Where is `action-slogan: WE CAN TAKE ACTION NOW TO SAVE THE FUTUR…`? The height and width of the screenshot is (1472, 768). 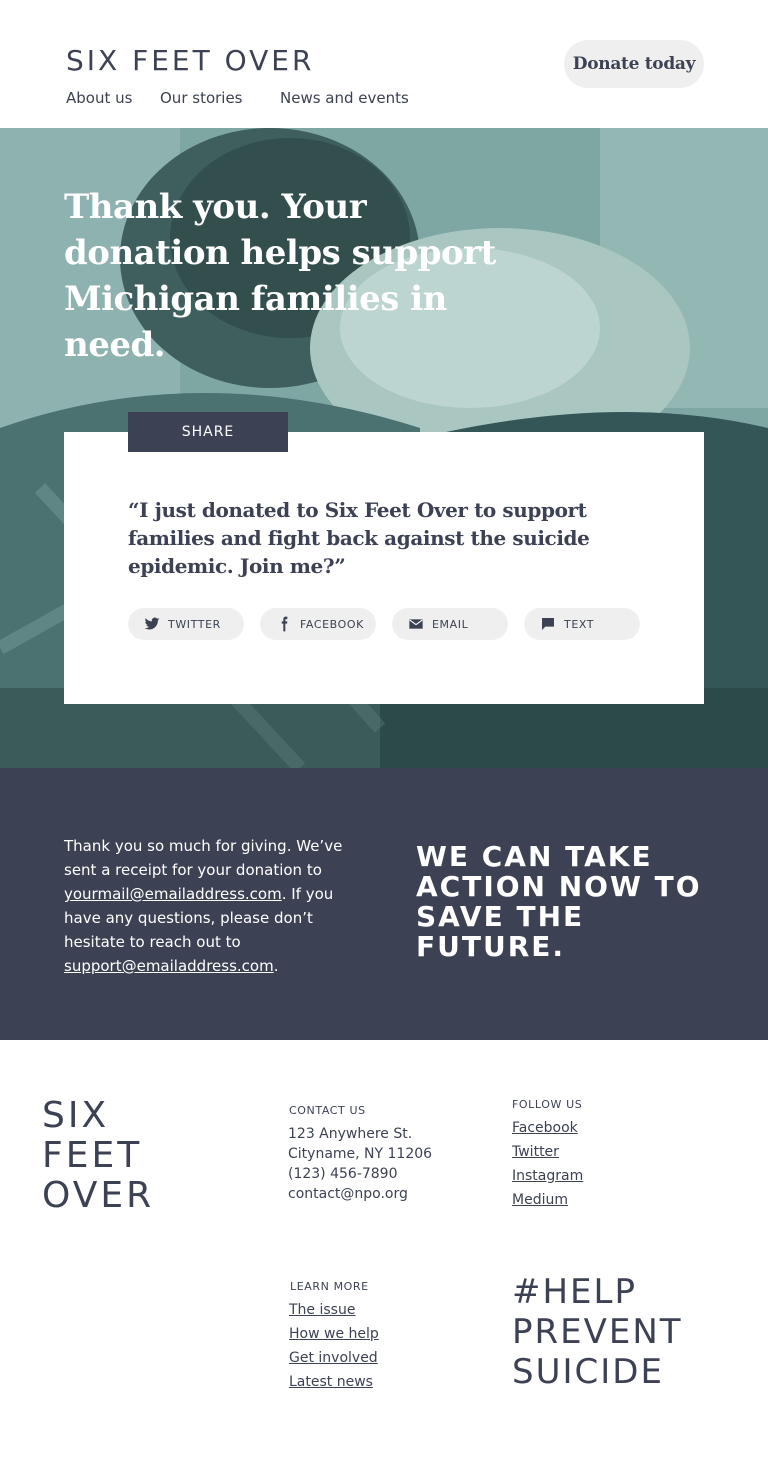 action-slogan: WE CAN TAKE ACTION NOW TO SAVE THE FUTUR… is located at coordinates (559, 901).